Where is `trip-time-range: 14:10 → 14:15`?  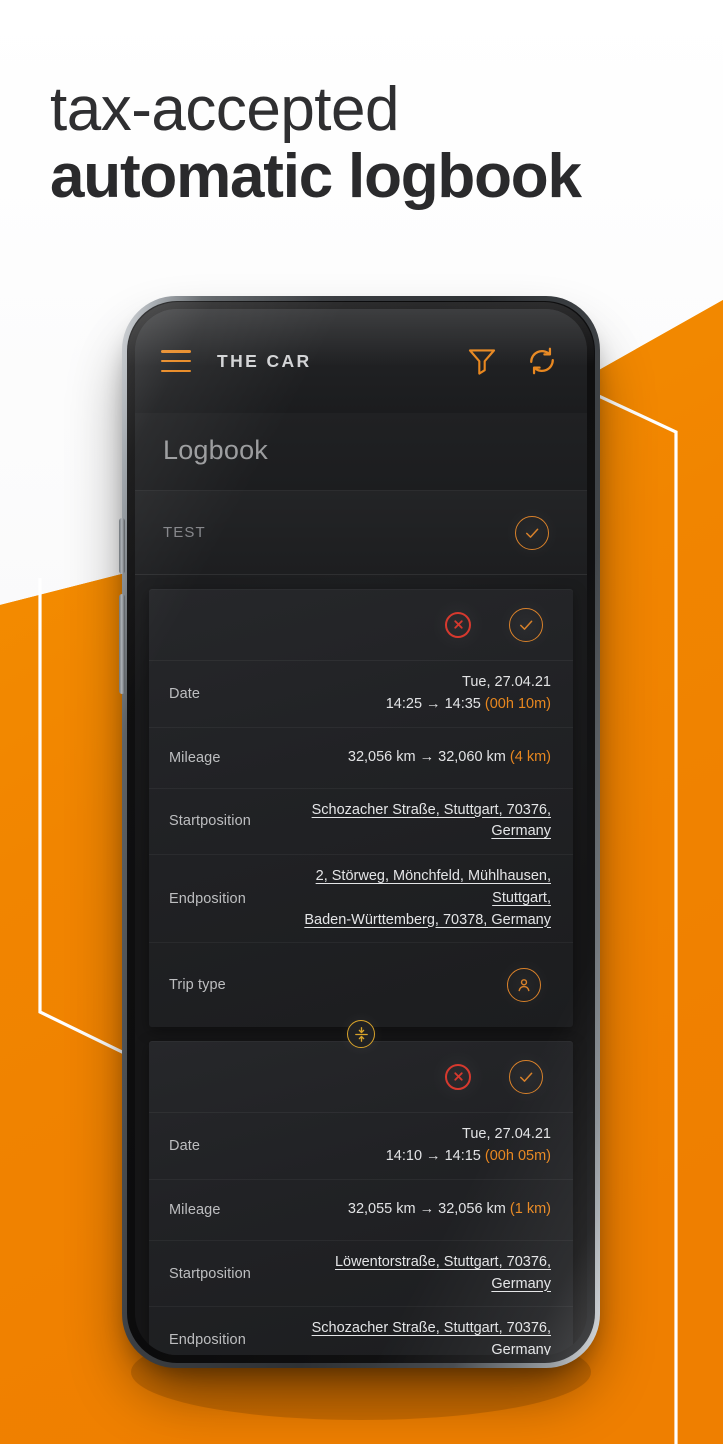 trip-time-range: 14:10 → 14:15 is located at coordinates (433, 1156).